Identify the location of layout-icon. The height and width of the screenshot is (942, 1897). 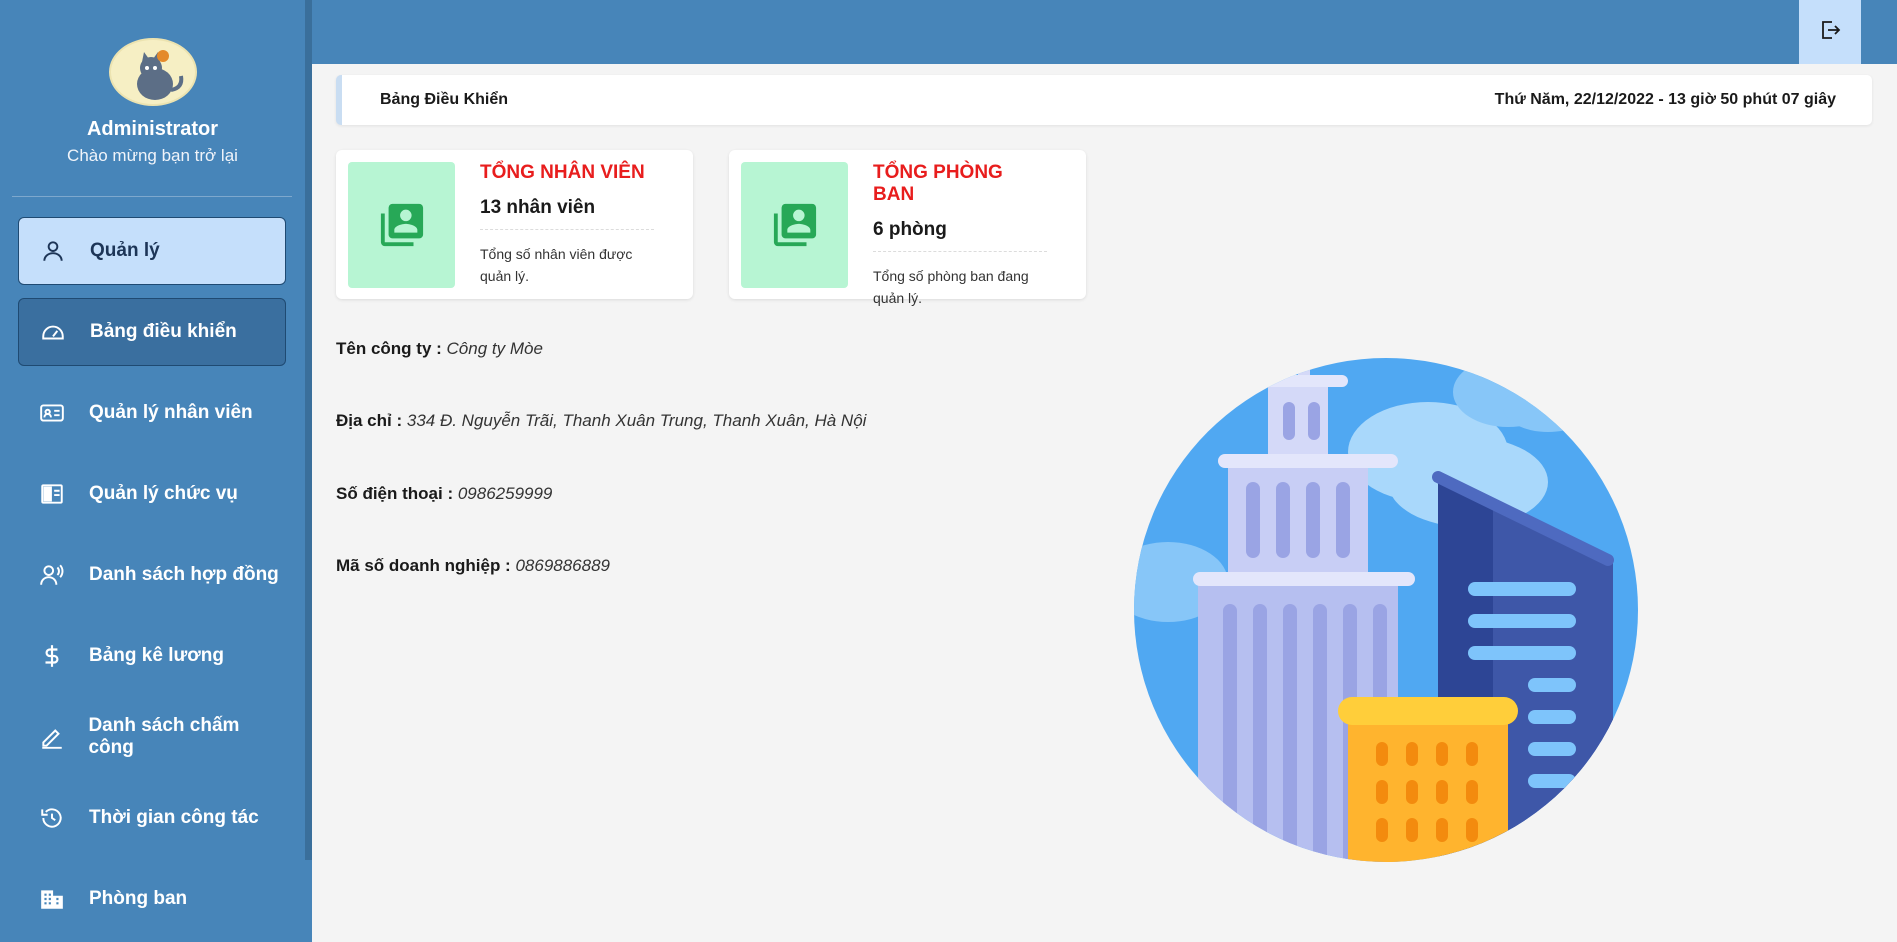
(52, 494).